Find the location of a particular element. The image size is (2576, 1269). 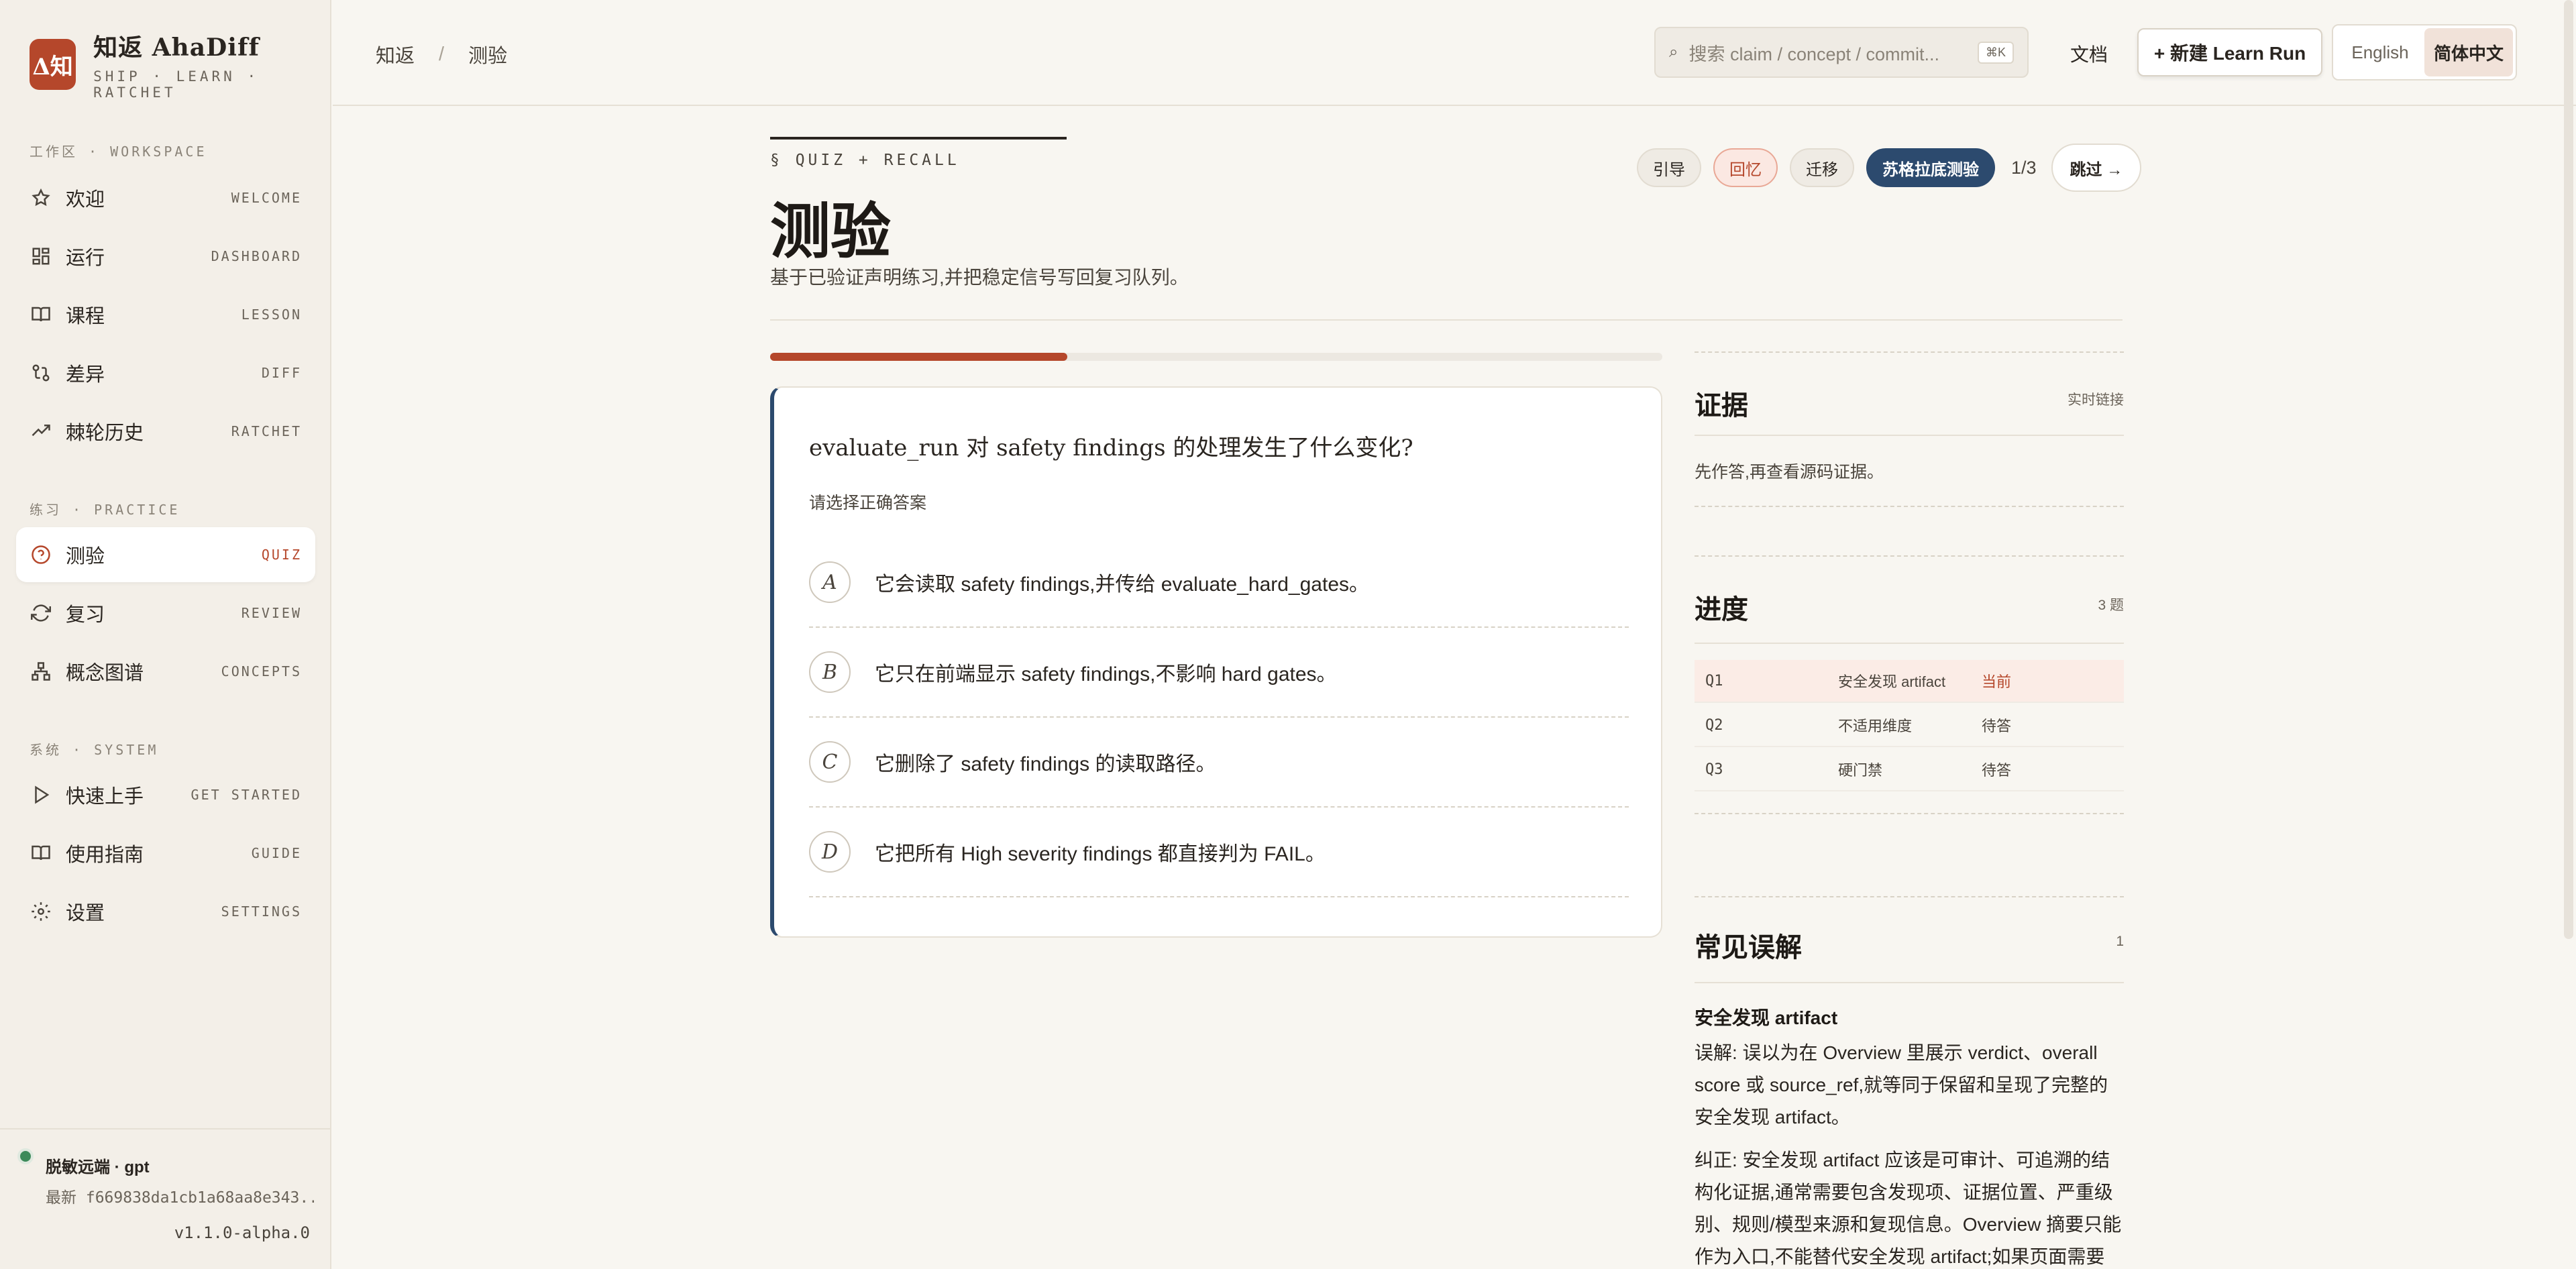

sidebar-item-settings: 设置 SETTINGS is located at coordinates (165, 911).